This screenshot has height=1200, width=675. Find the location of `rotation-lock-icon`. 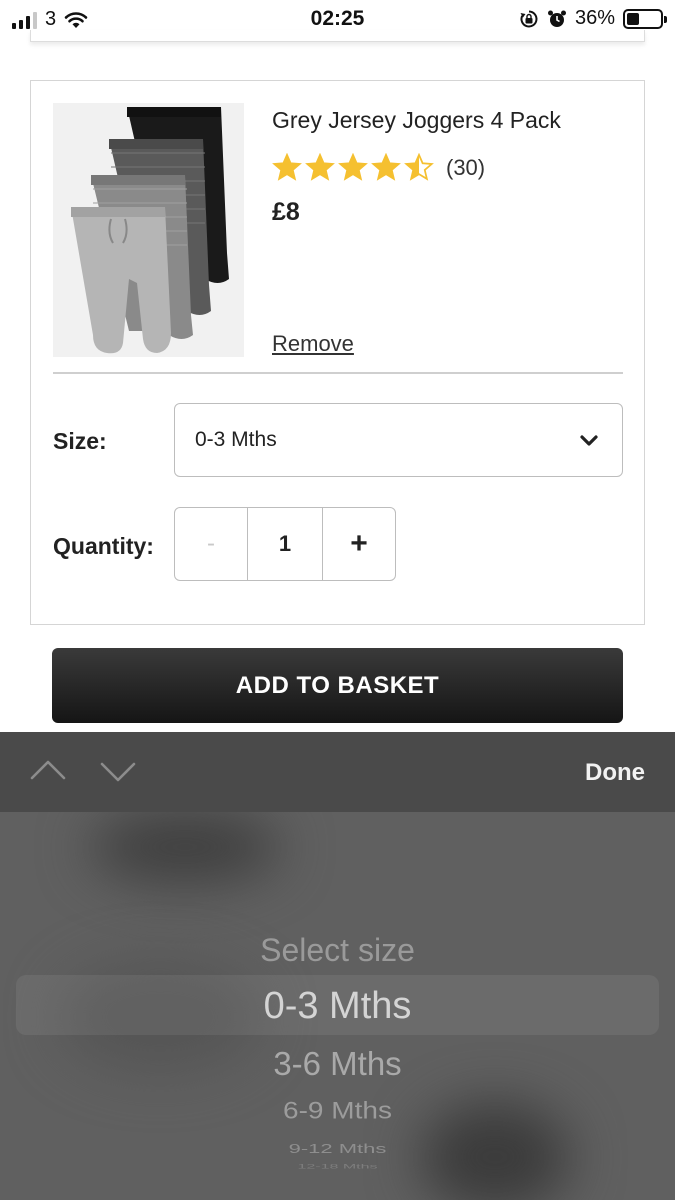

rotation-lock-icon is located at coordinates (529, 18).